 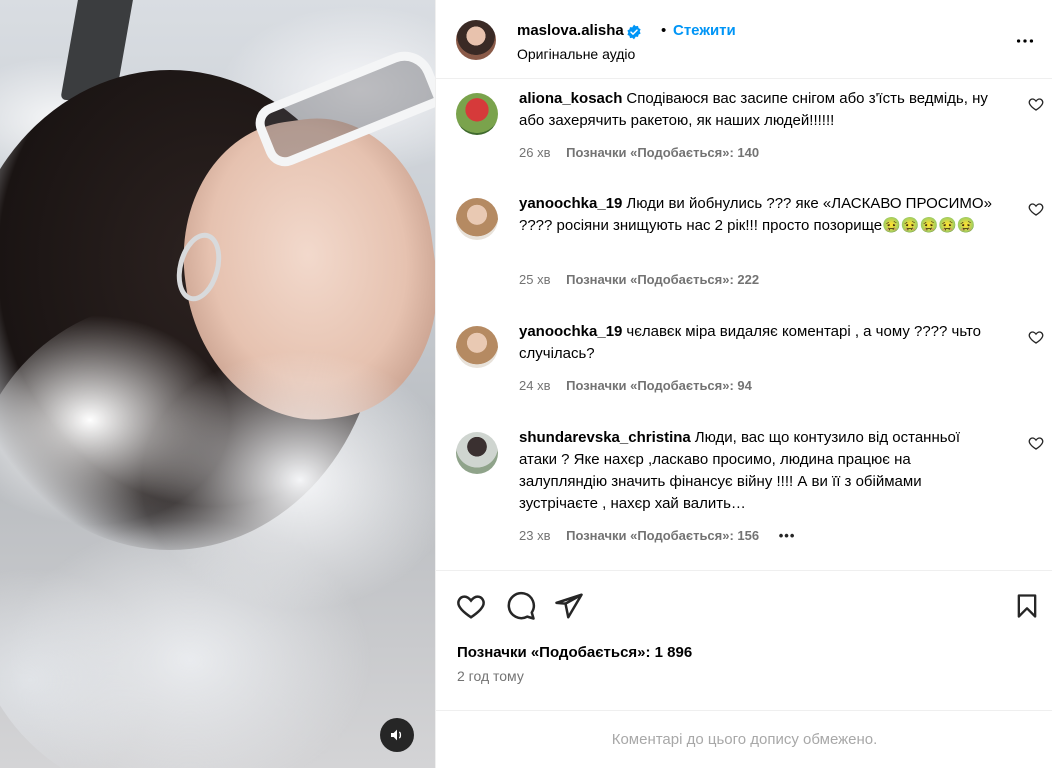 What do you see at coordinates (534, 385) in the screenshot?
I see `comment-time: 24 хв` at bounding box center [534, 385].